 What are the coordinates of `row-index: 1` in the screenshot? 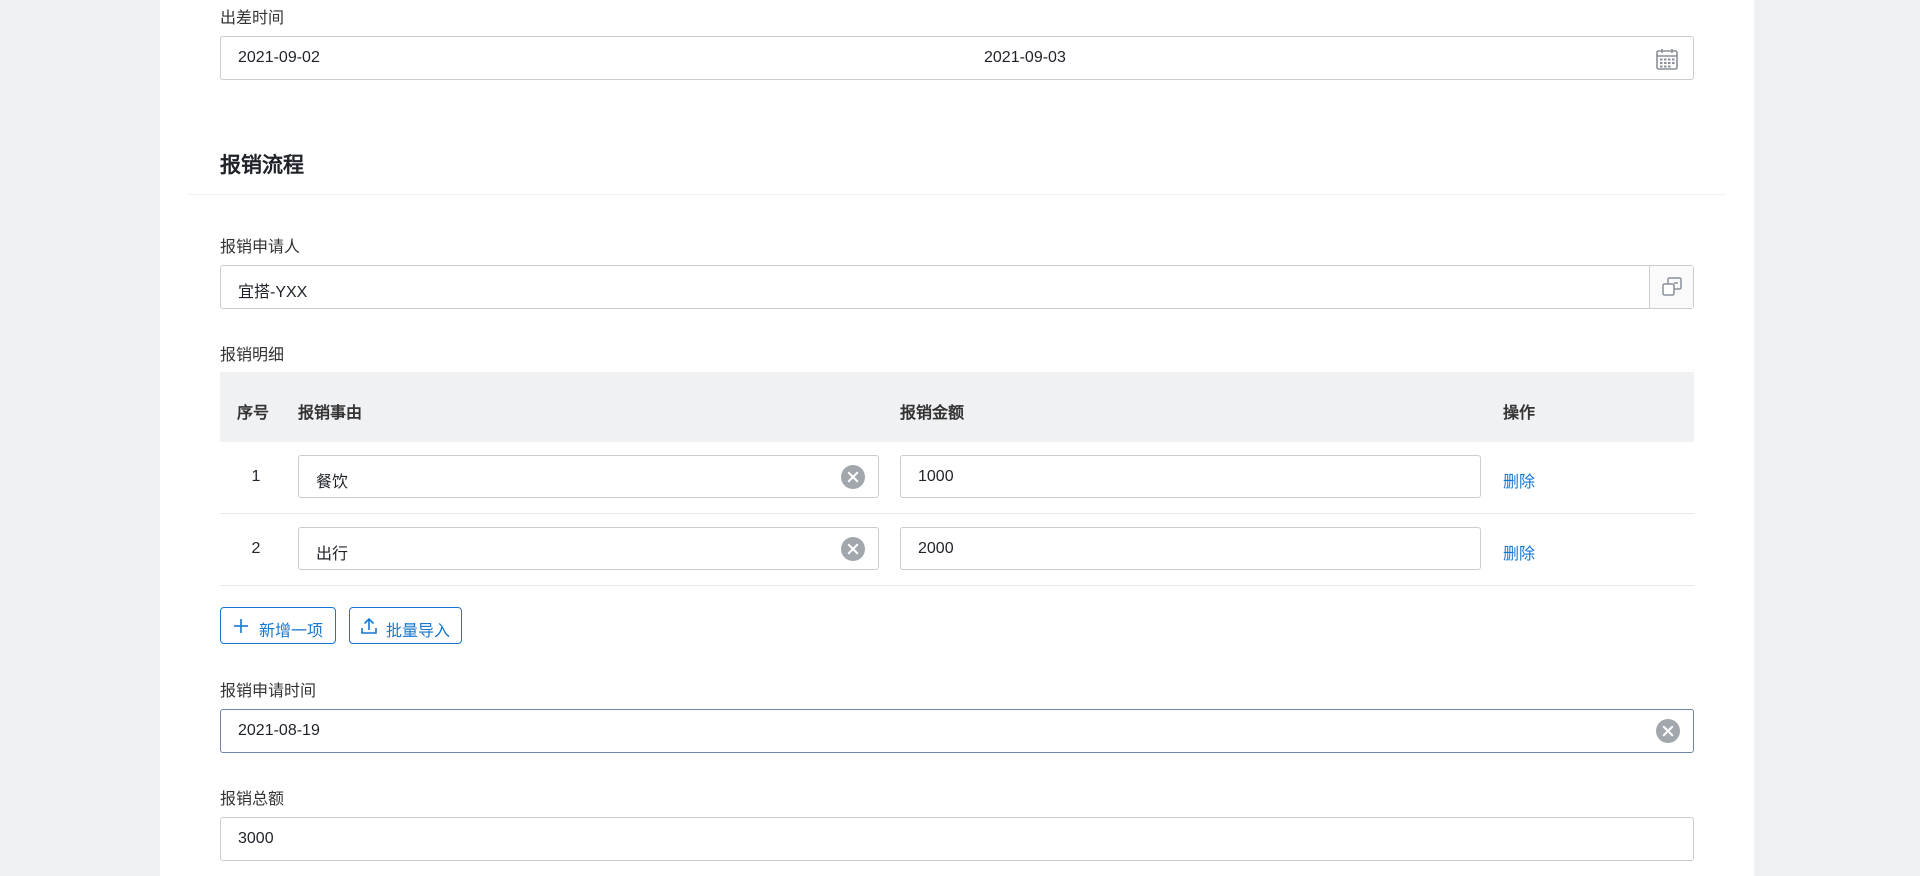 It's located at (256, 476).